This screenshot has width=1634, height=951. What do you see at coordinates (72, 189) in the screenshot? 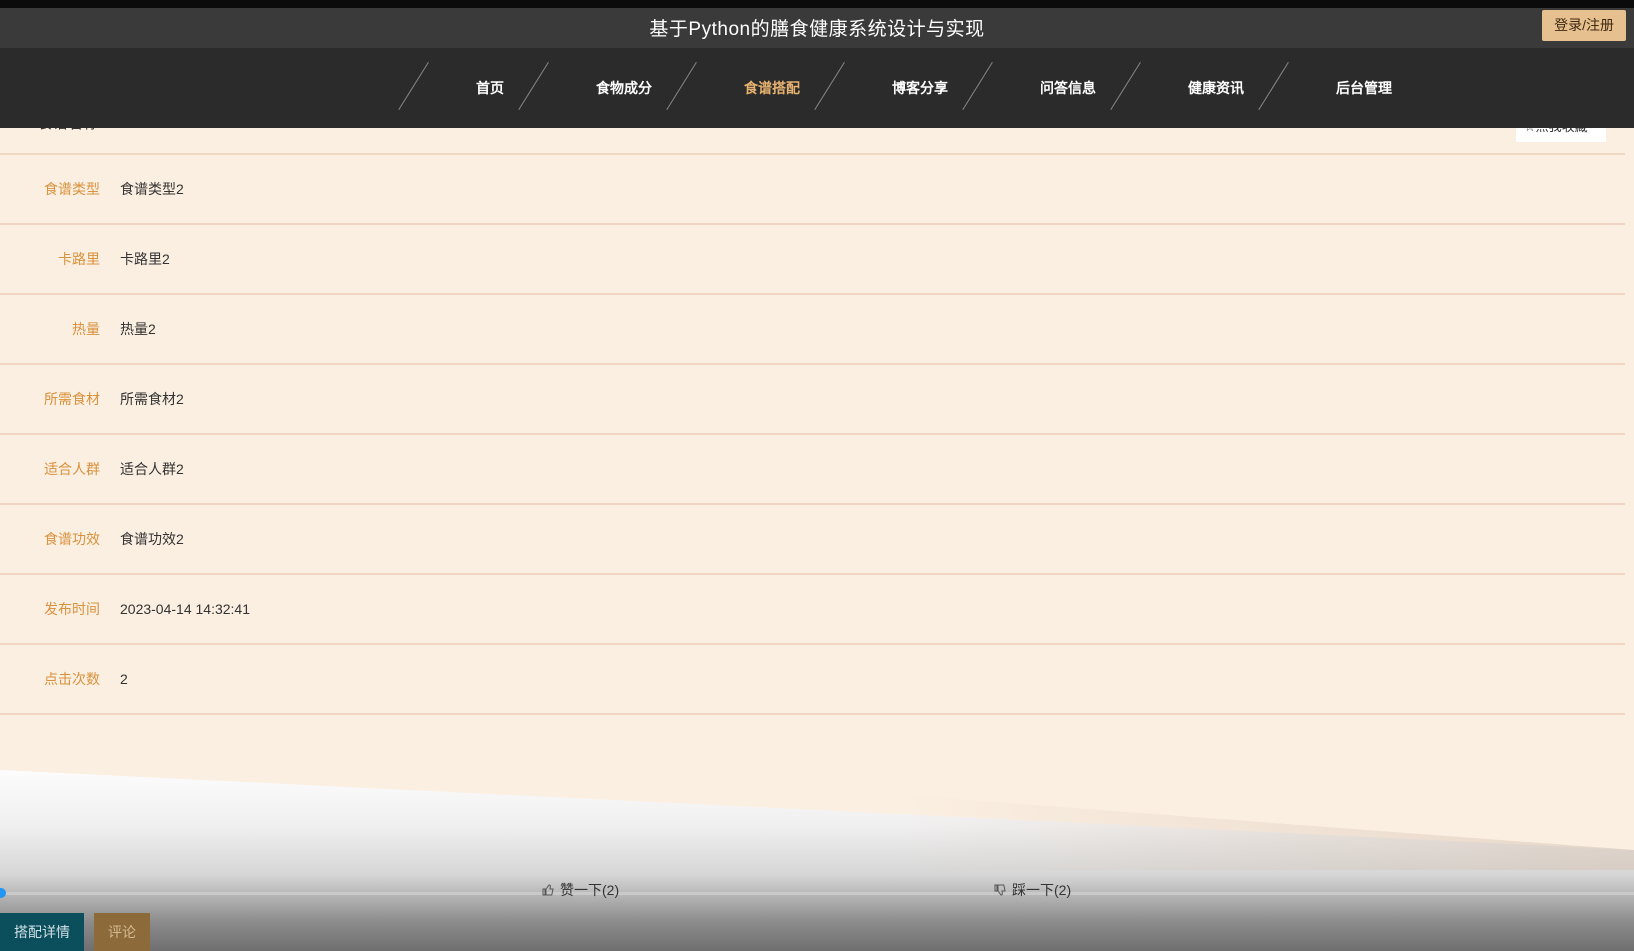
I see `row-label: 食谱类型` at bounding box center [72, 189].